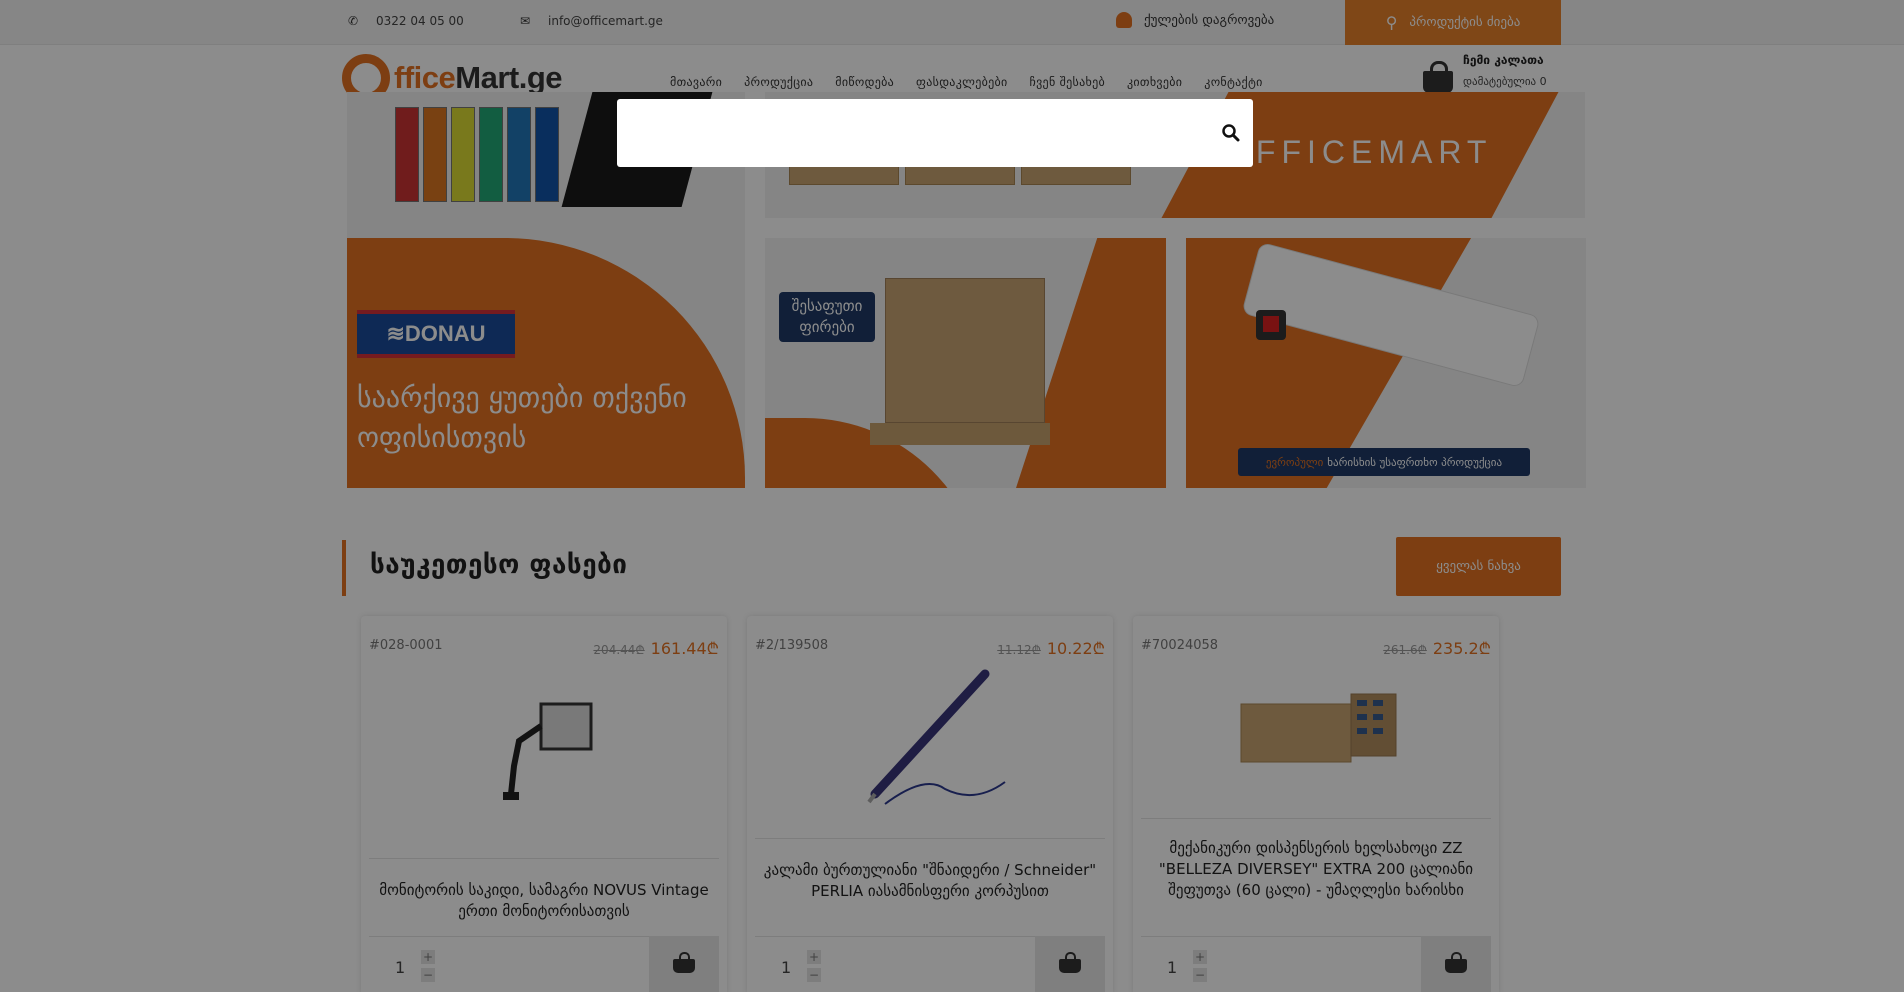 Image resolution: width=1904 pixels, height=992 pixels. Describe the element at coordinates (909, 133) in the screenshot. I see `search-input` at that location.